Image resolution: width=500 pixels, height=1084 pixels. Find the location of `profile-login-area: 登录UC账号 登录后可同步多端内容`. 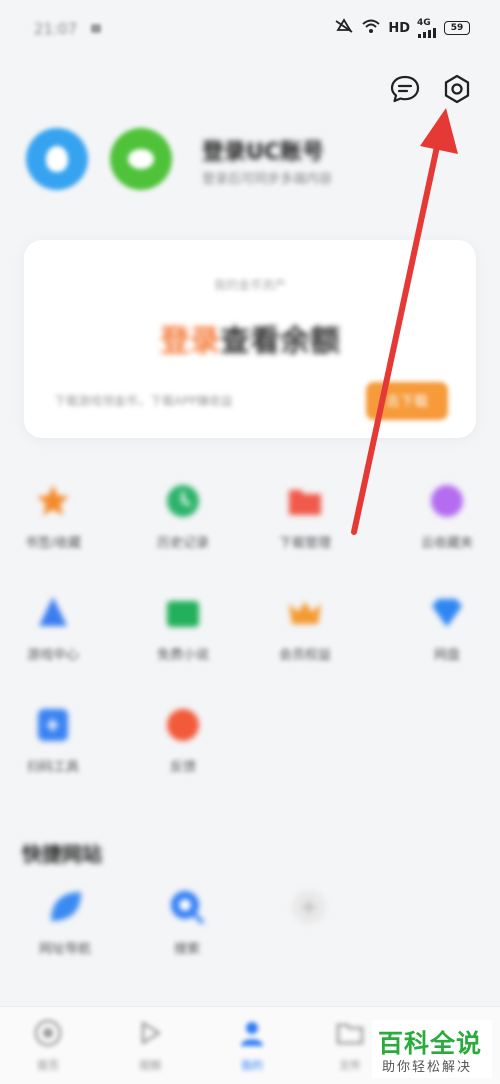

profile-login-area: 登录UC账号 登录后可同步多端内容 is located at coordinates (251, 161).